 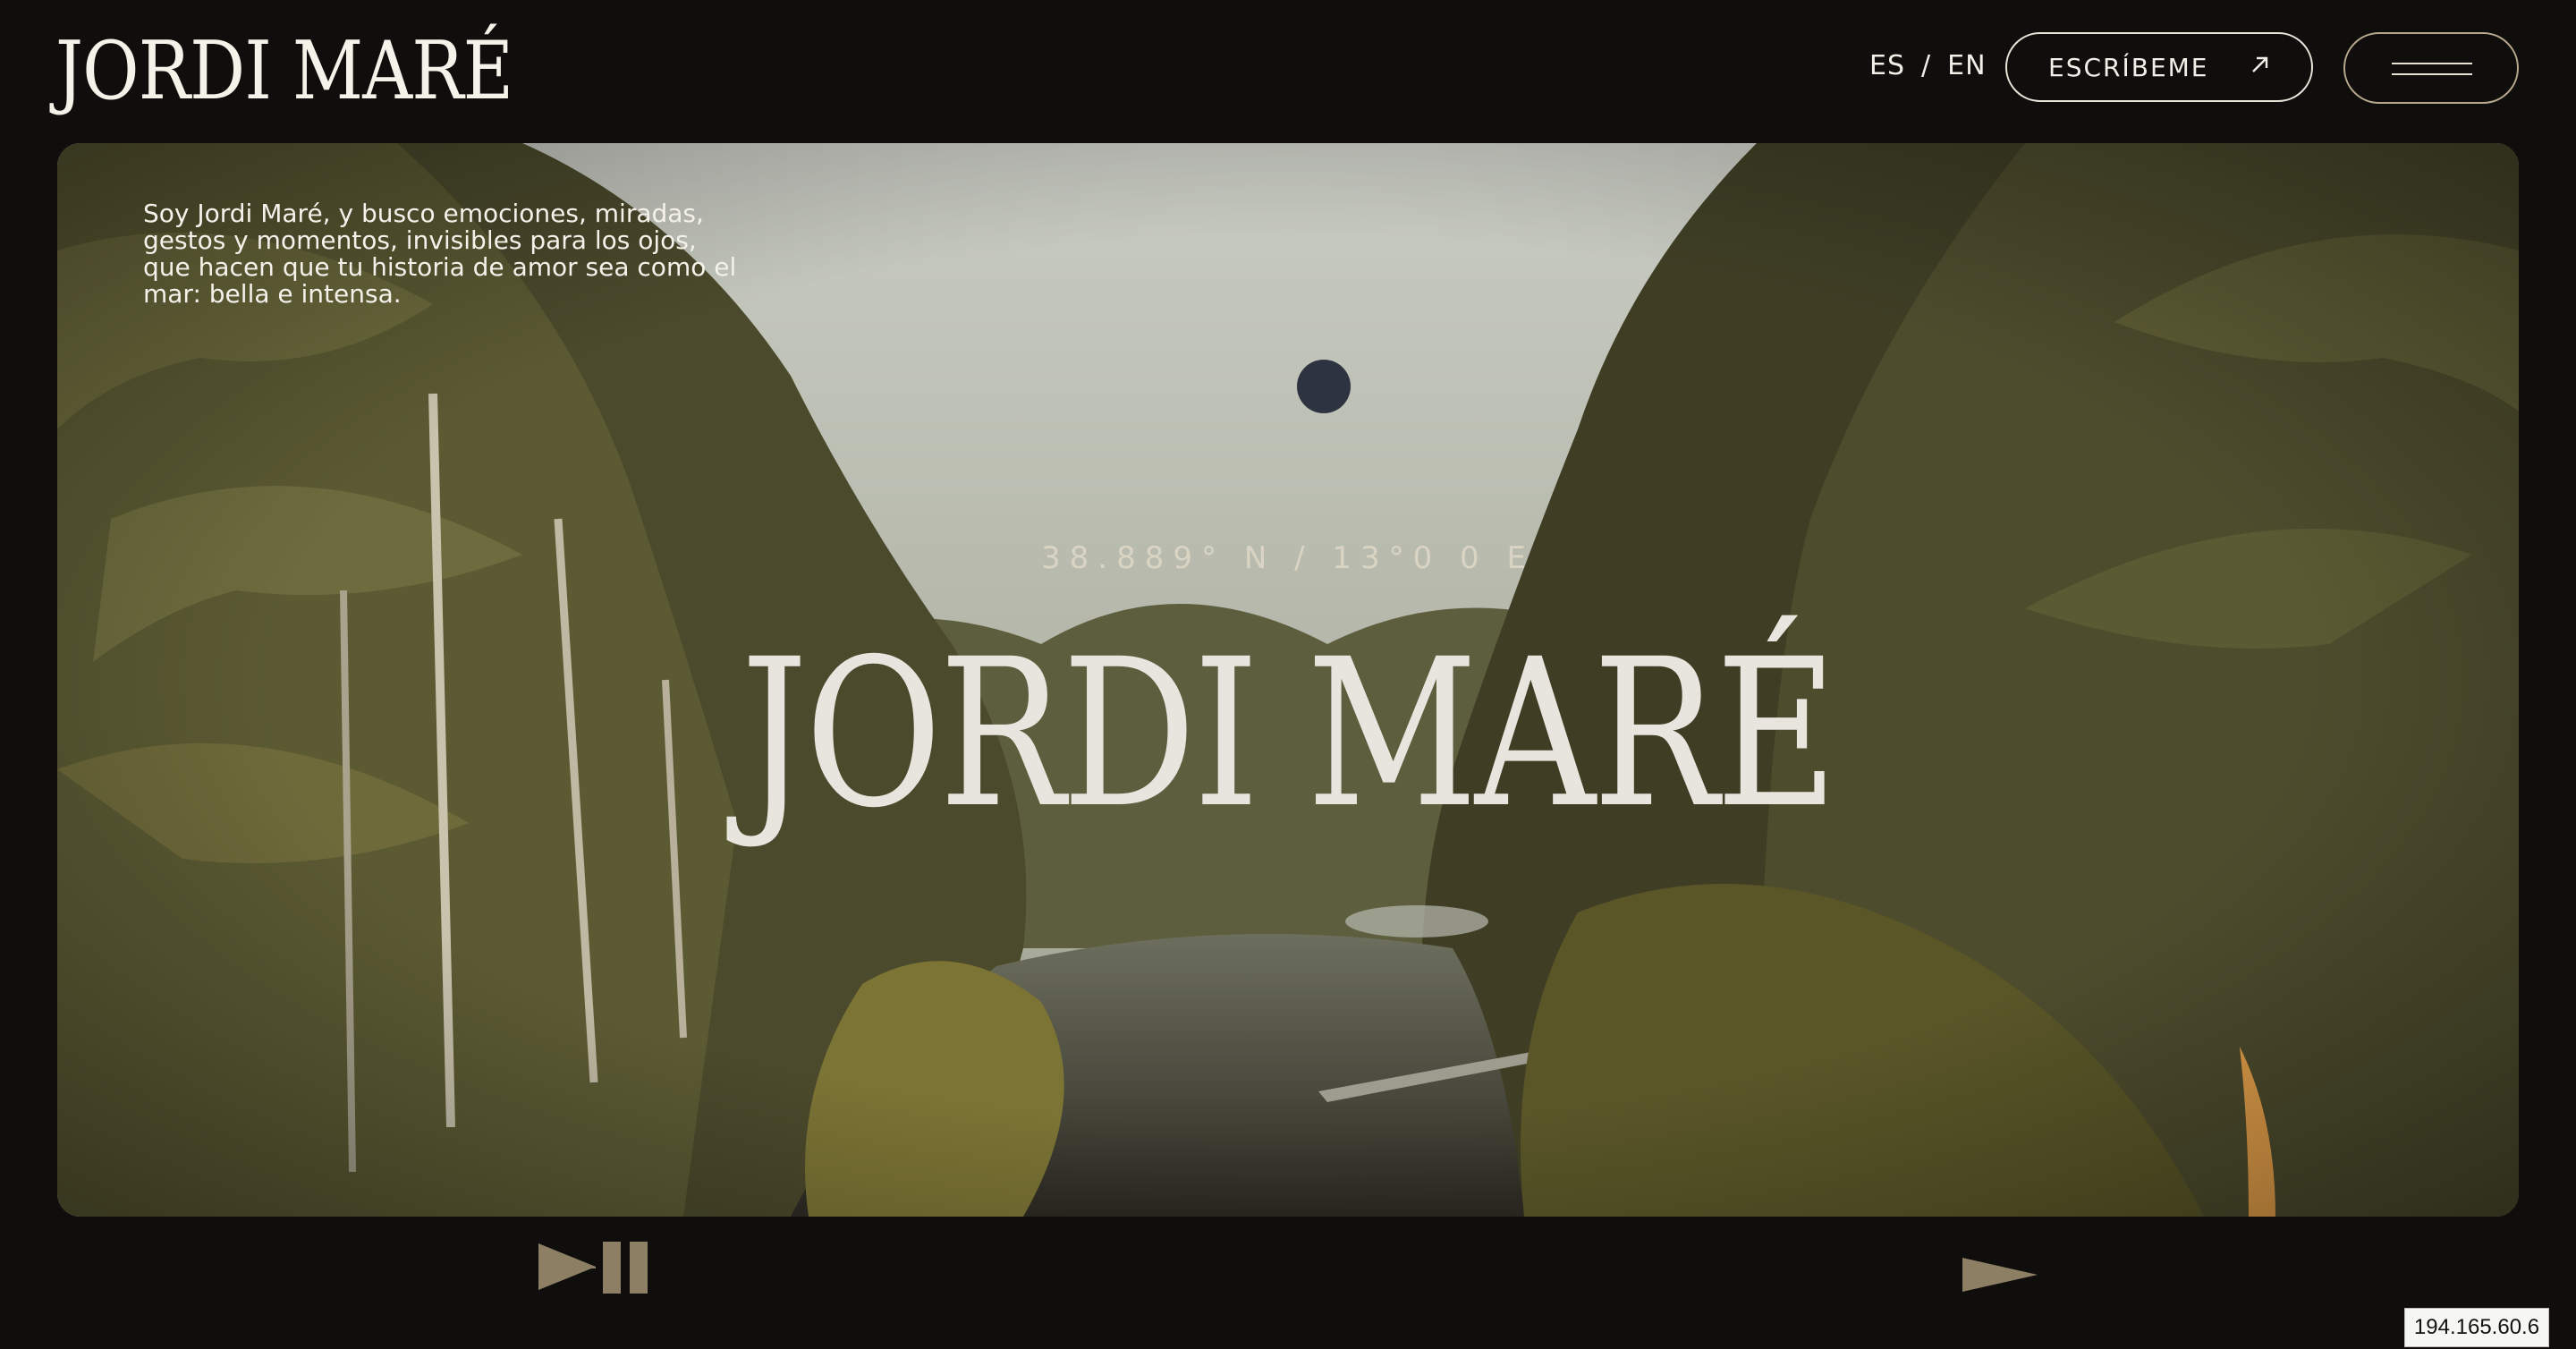 I want to click on cursor-indicator, so click(x=1324, y=386).